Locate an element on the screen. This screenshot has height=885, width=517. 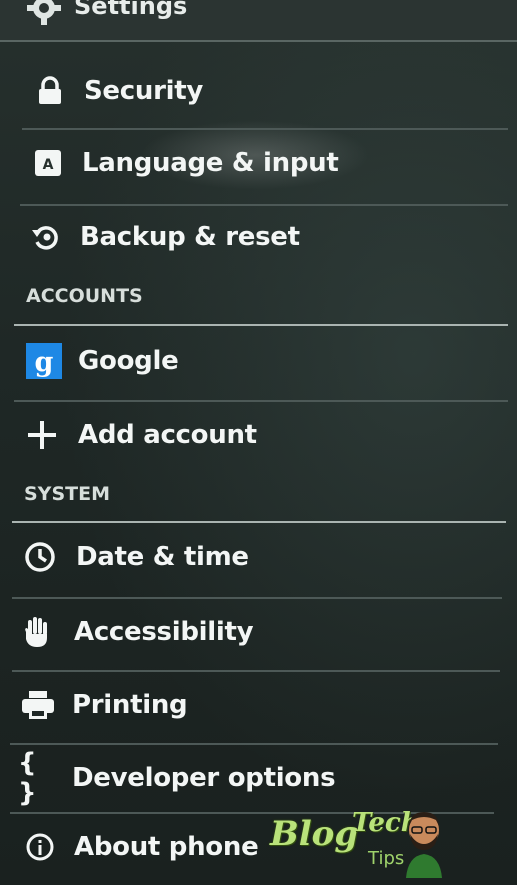
settings-item-printing: Printing is located at coordinates (258, 705).